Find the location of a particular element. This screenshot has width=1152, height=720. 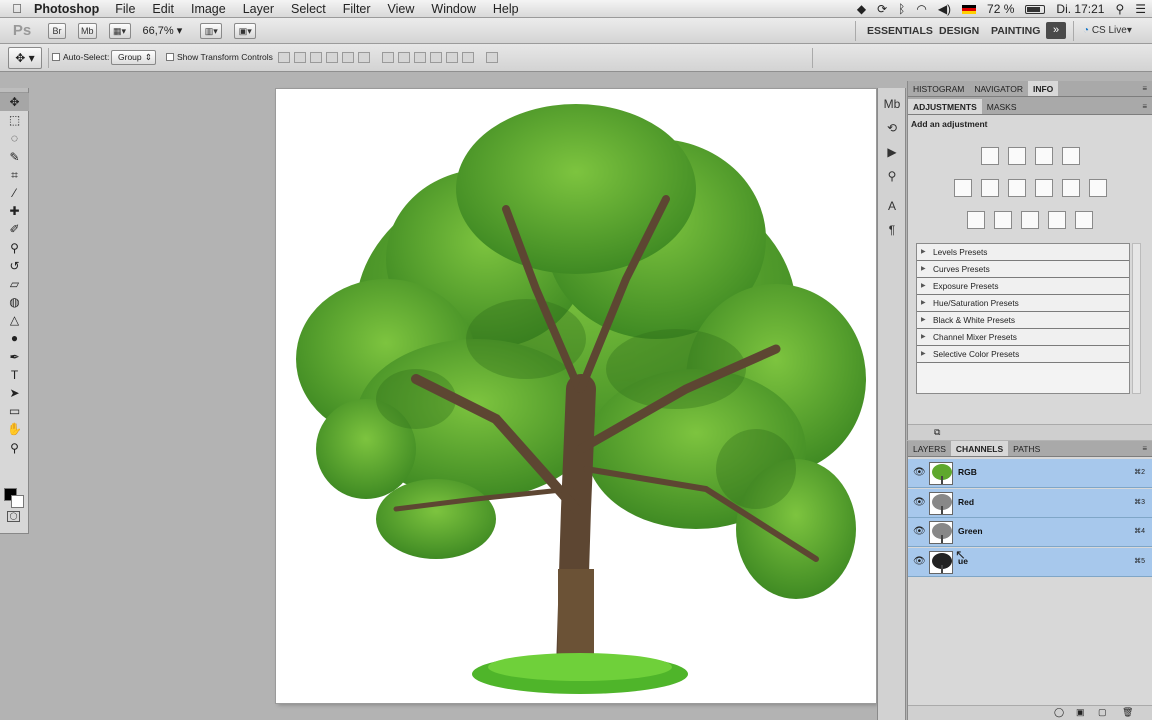

path-select-tool-icon: ➤ is located at coordinates (14, 393).